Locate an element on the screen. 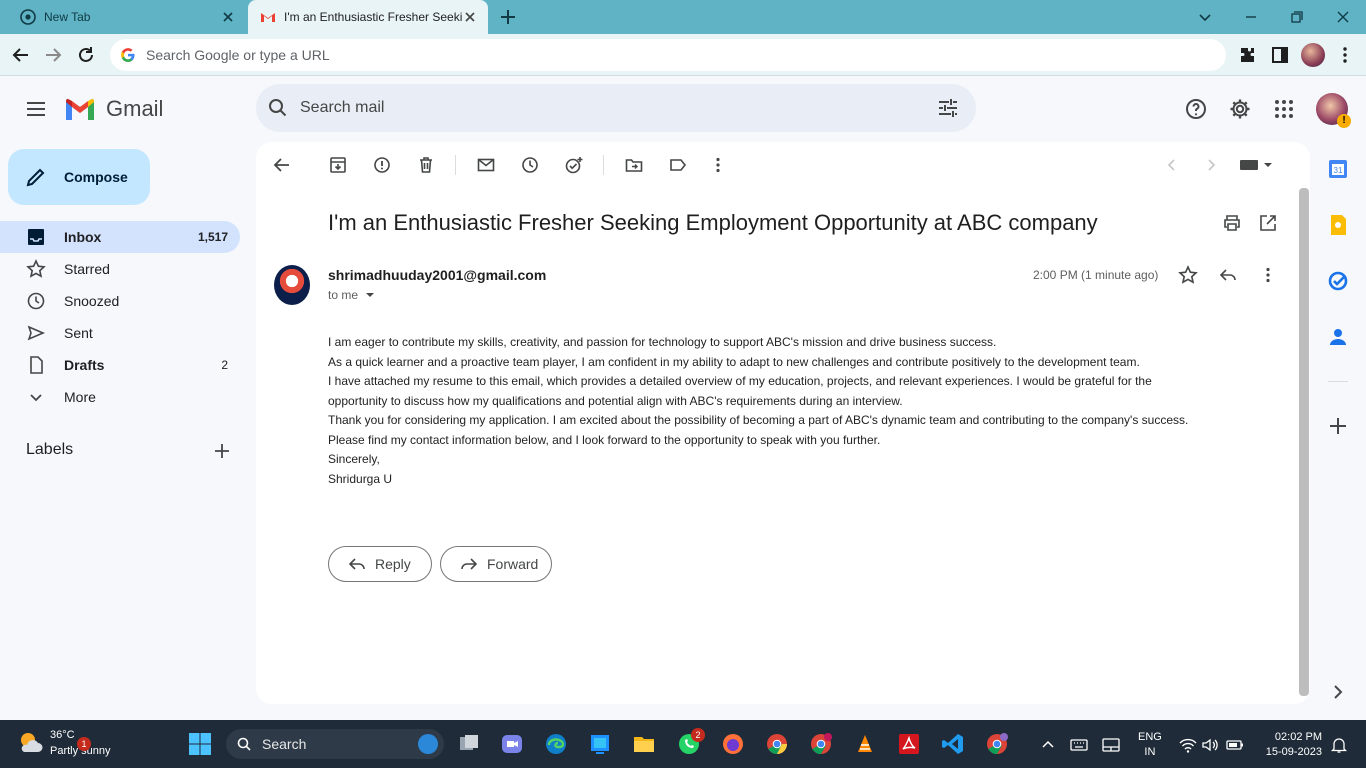  back-to-inbox-icon is located at coordinates (282, 165).